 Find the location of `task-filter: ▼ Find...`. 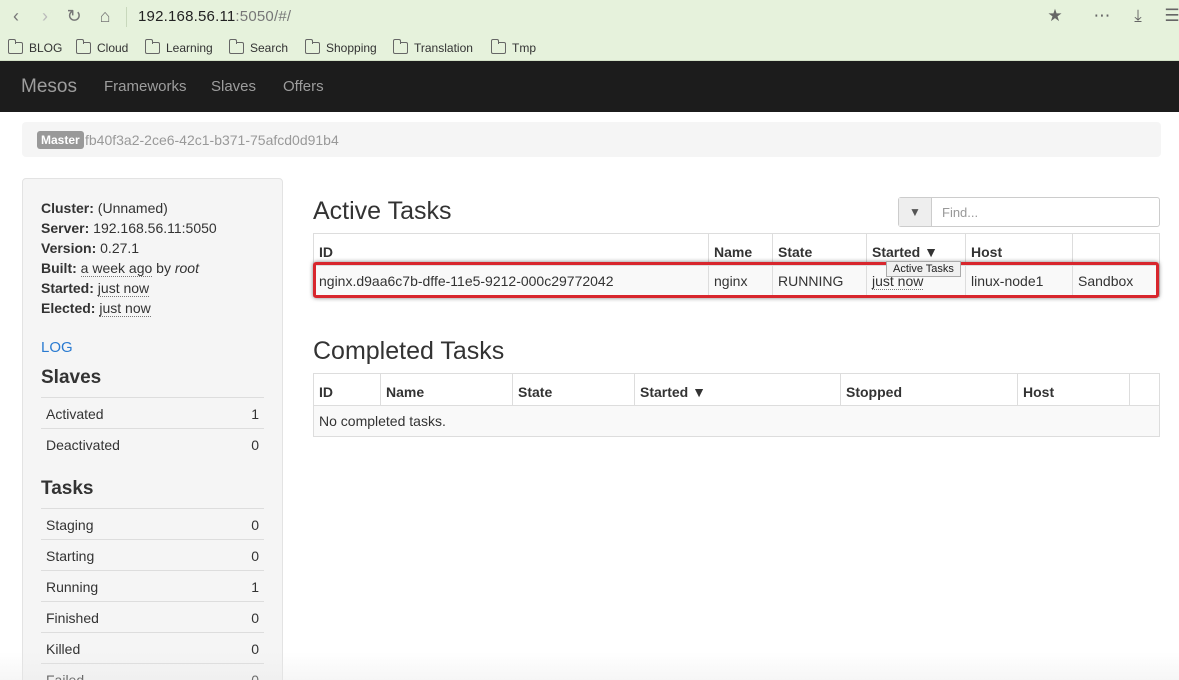

task-filter: ▼ Find... is located at coordinates (1029, 212).